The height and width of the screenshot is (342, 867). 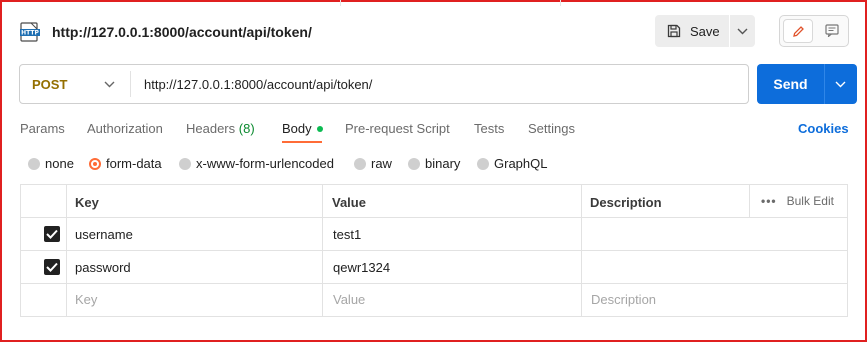 What do you see at coordinates (297, 128) in the screenshot?
I see `tab-body-label: Body` at bounding box center [297, 128].